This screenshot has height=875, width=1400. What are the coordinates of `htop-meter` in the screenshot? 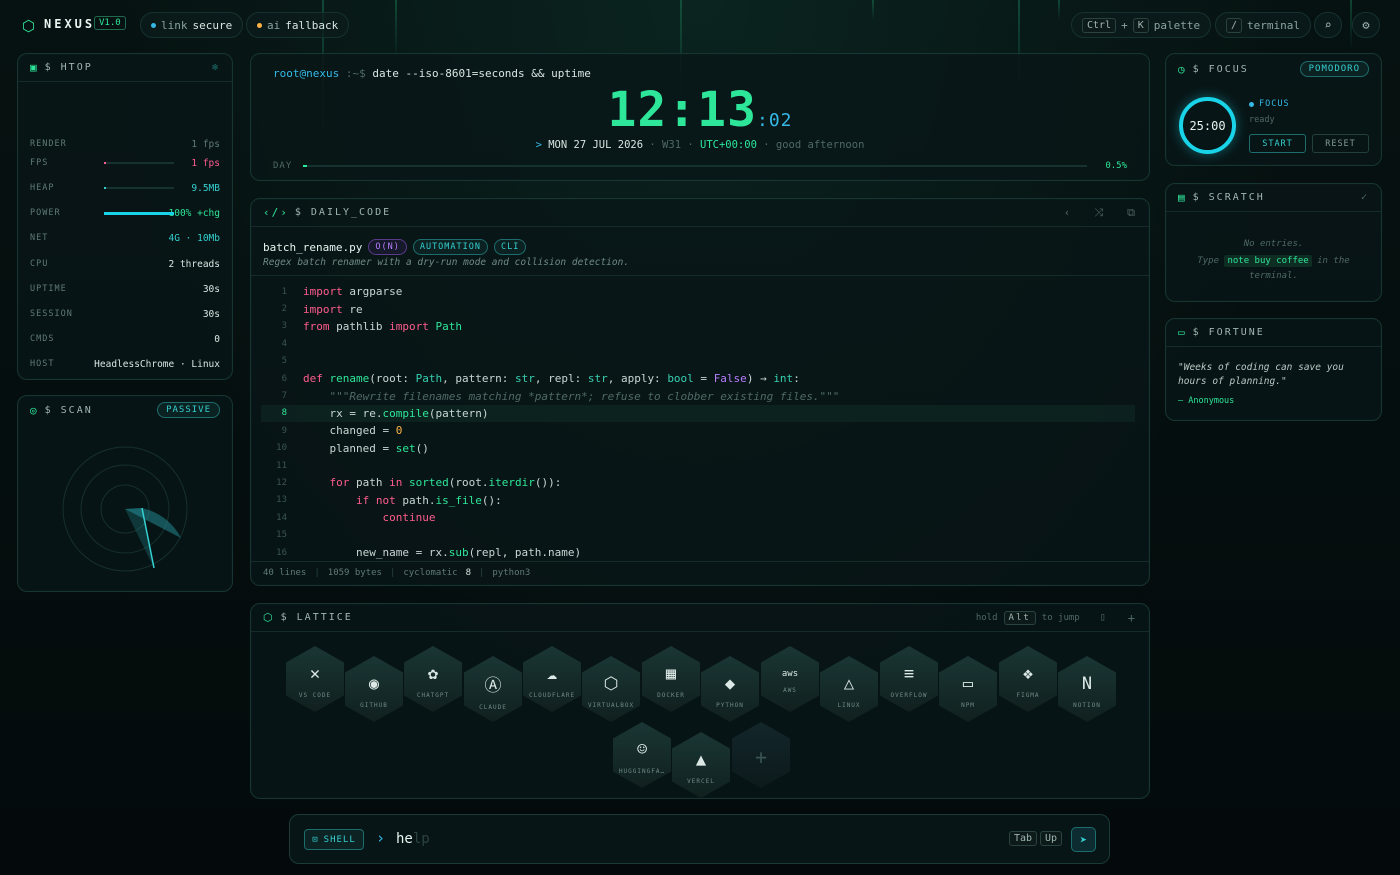 It's located at (139, 163).